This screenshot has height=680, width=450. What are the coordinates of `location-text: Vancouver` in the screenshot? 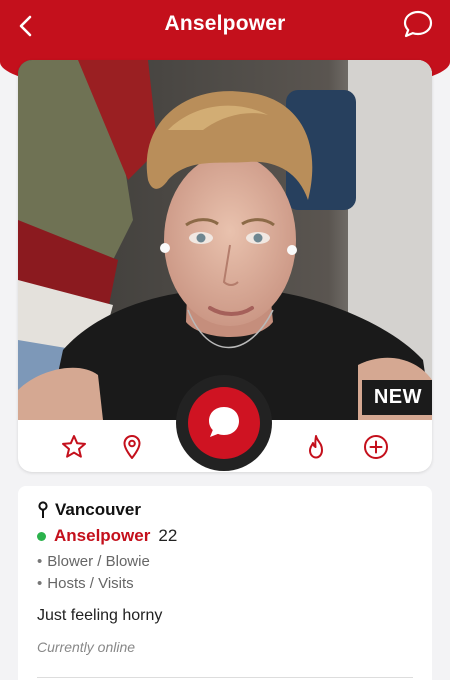 It's located at (98, 509).